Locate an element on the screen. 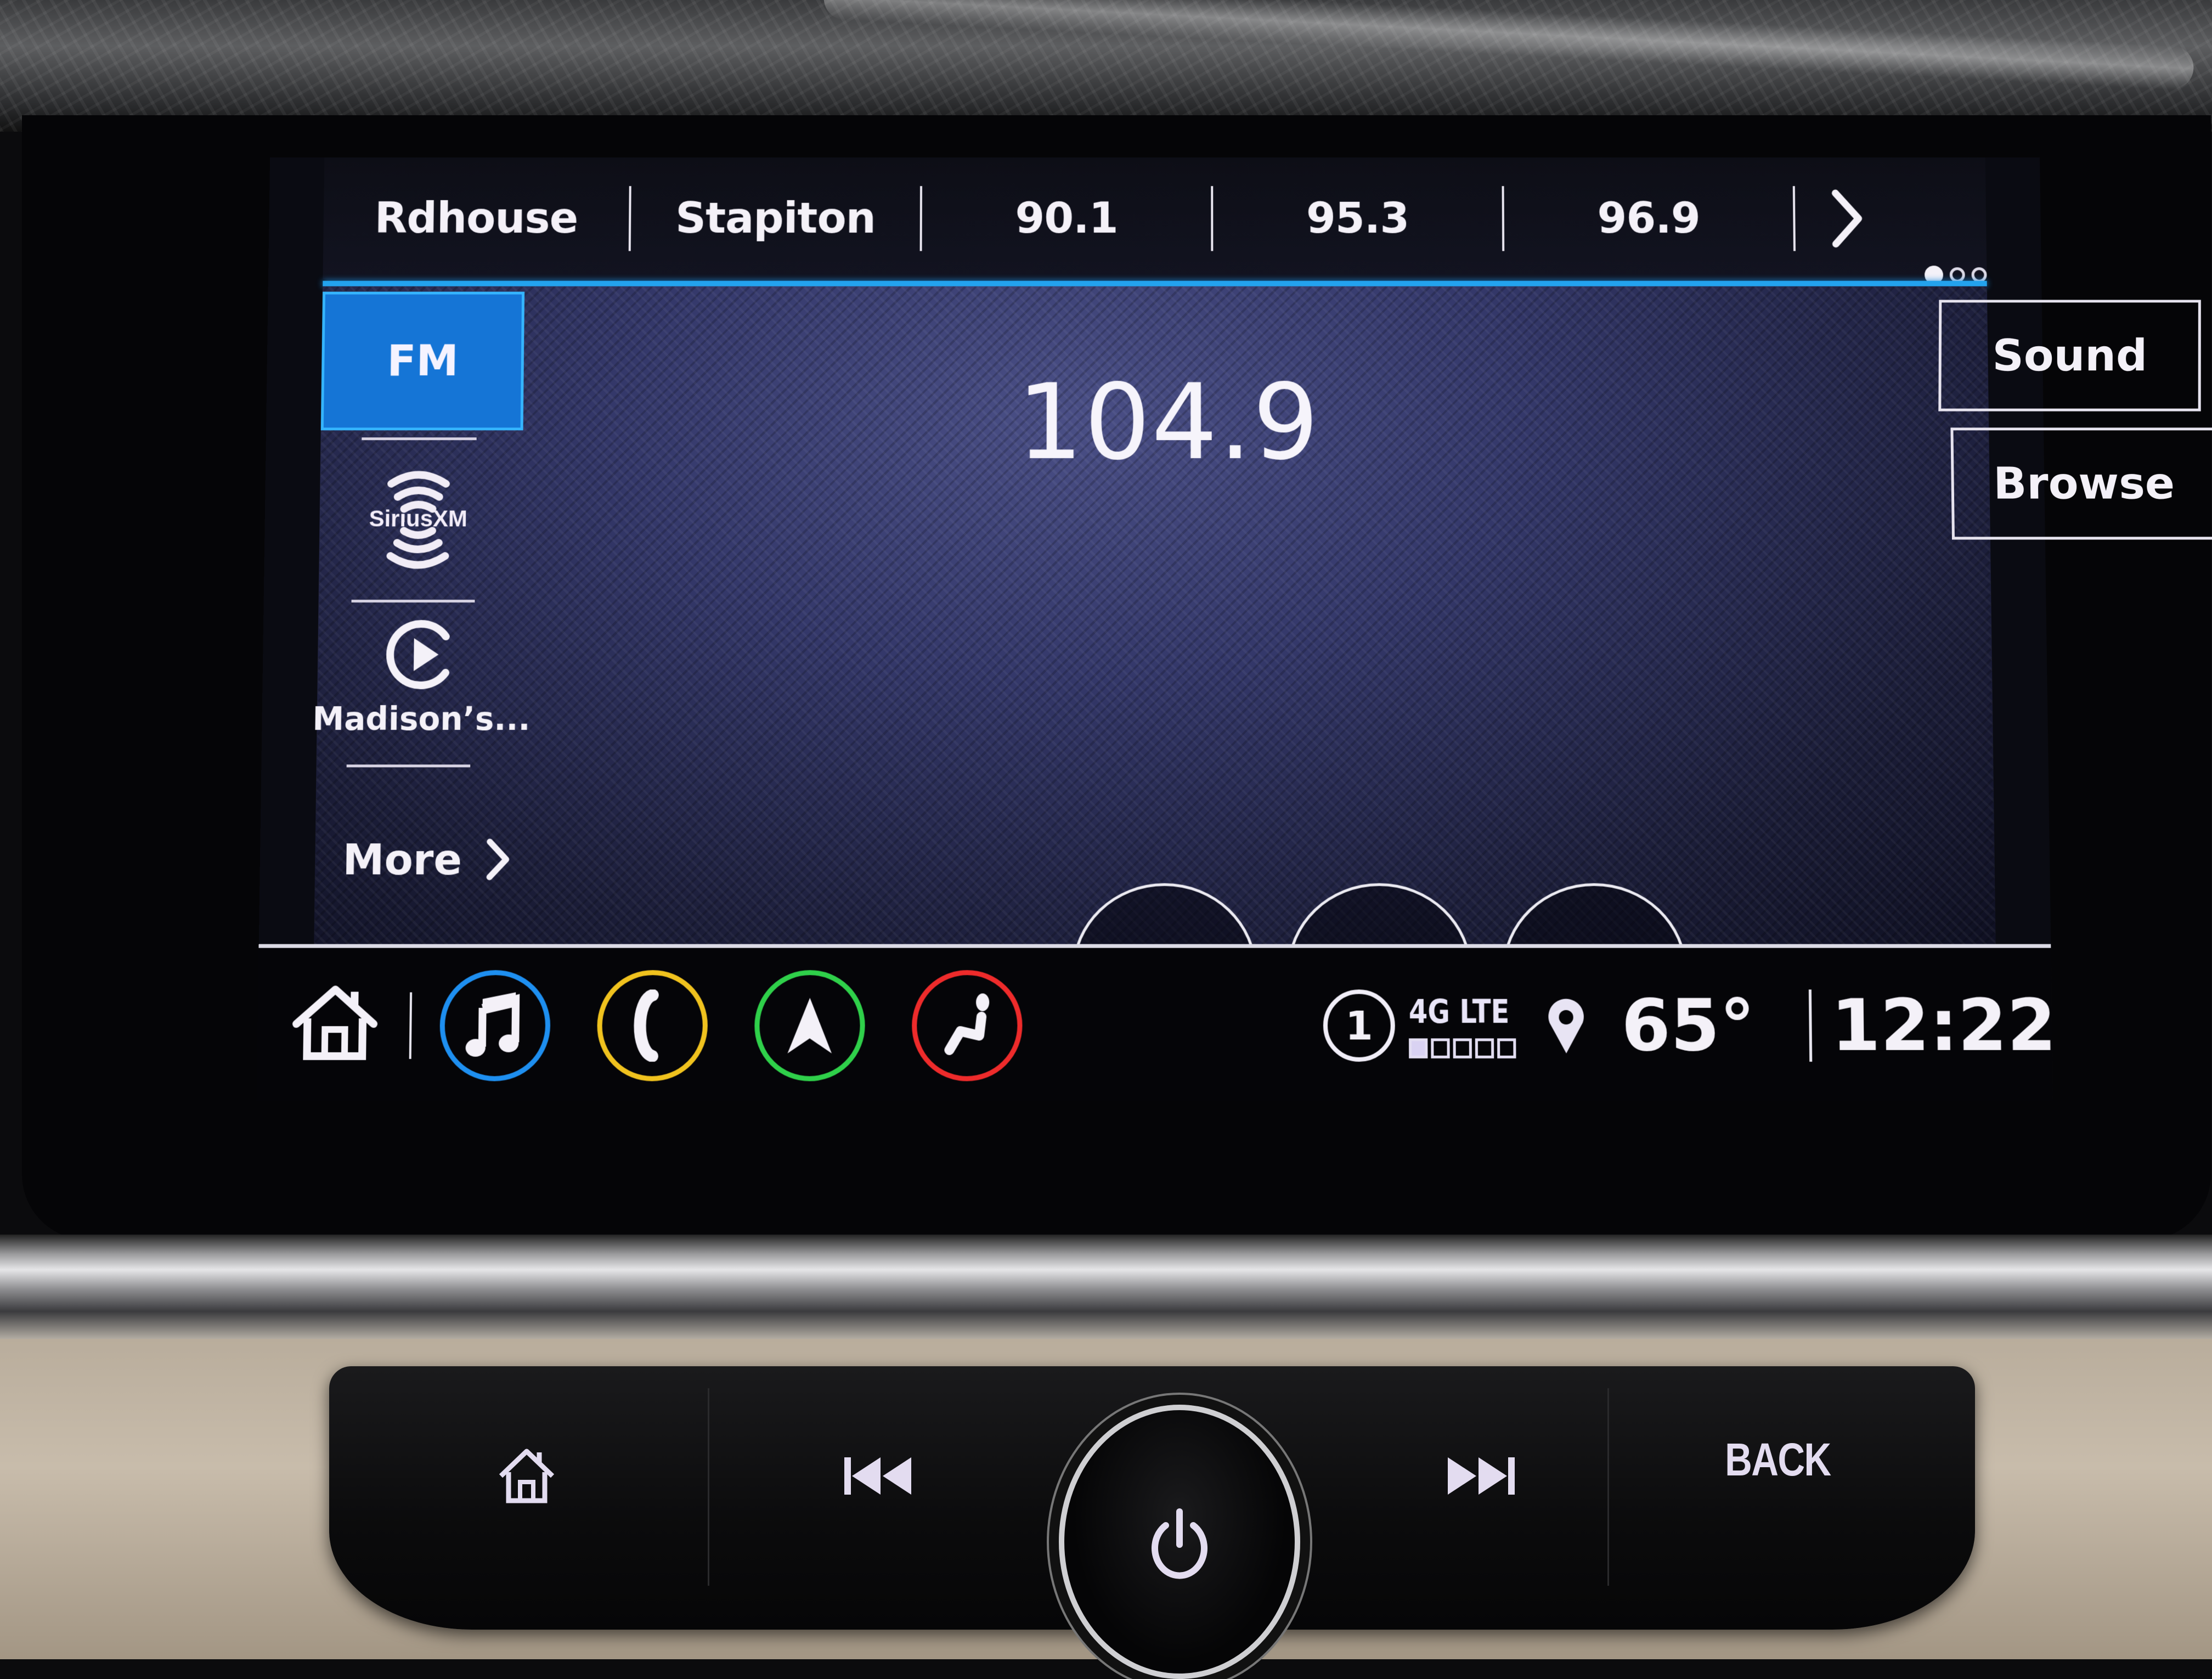 This screenshot has height=1679, width=2212. navigation-arrow-icon is located at coordinates (809, 1025).